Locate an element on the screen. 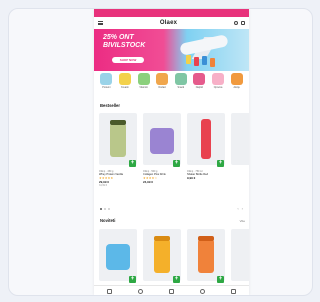 This screenshot has height=302, width=320. product-price: 9,99 € is located at coordinates (191, 178).